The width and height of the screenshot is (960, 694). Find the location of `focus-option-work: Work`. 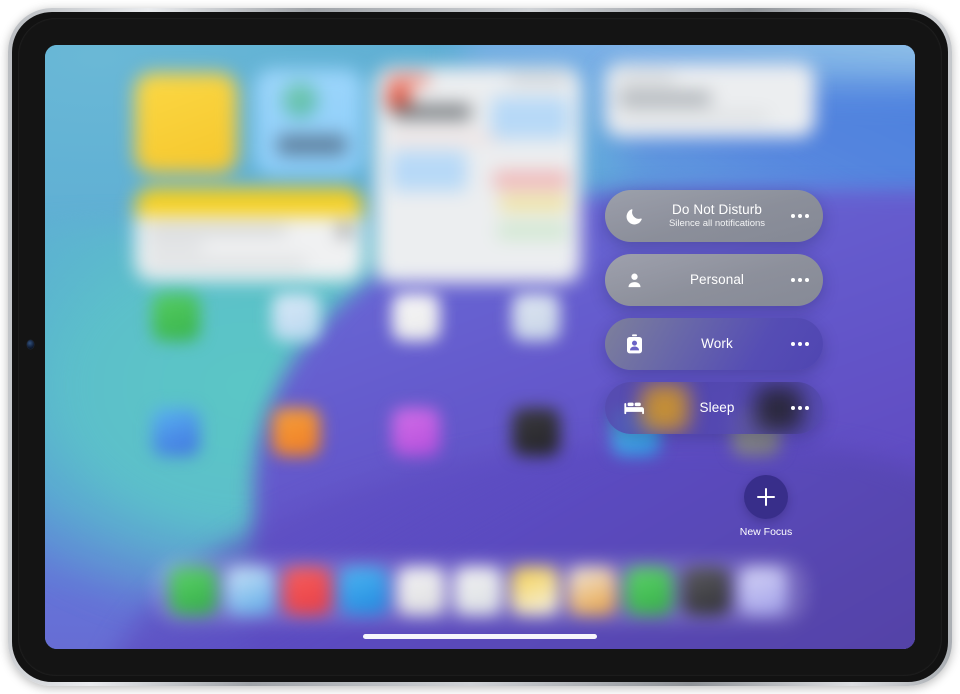

focus-option-work: Work is located at coordinates (714, 344).